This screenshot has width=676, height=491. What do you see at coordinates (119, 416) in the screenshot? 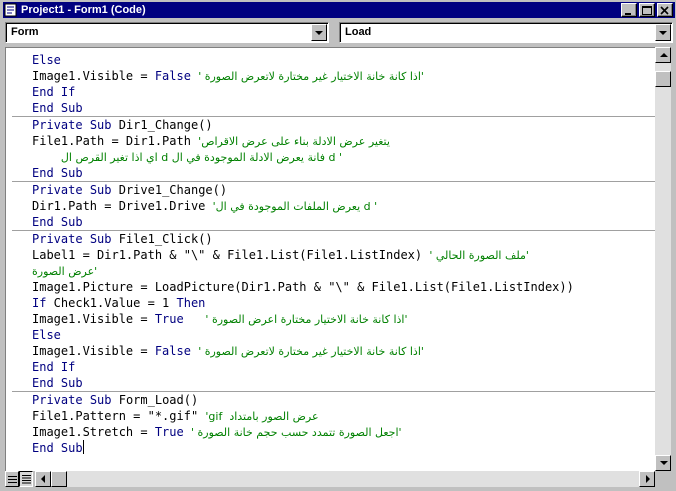
I see `code-text: File1.Pattern = "*.gif"` at bounding box center [119, 416].